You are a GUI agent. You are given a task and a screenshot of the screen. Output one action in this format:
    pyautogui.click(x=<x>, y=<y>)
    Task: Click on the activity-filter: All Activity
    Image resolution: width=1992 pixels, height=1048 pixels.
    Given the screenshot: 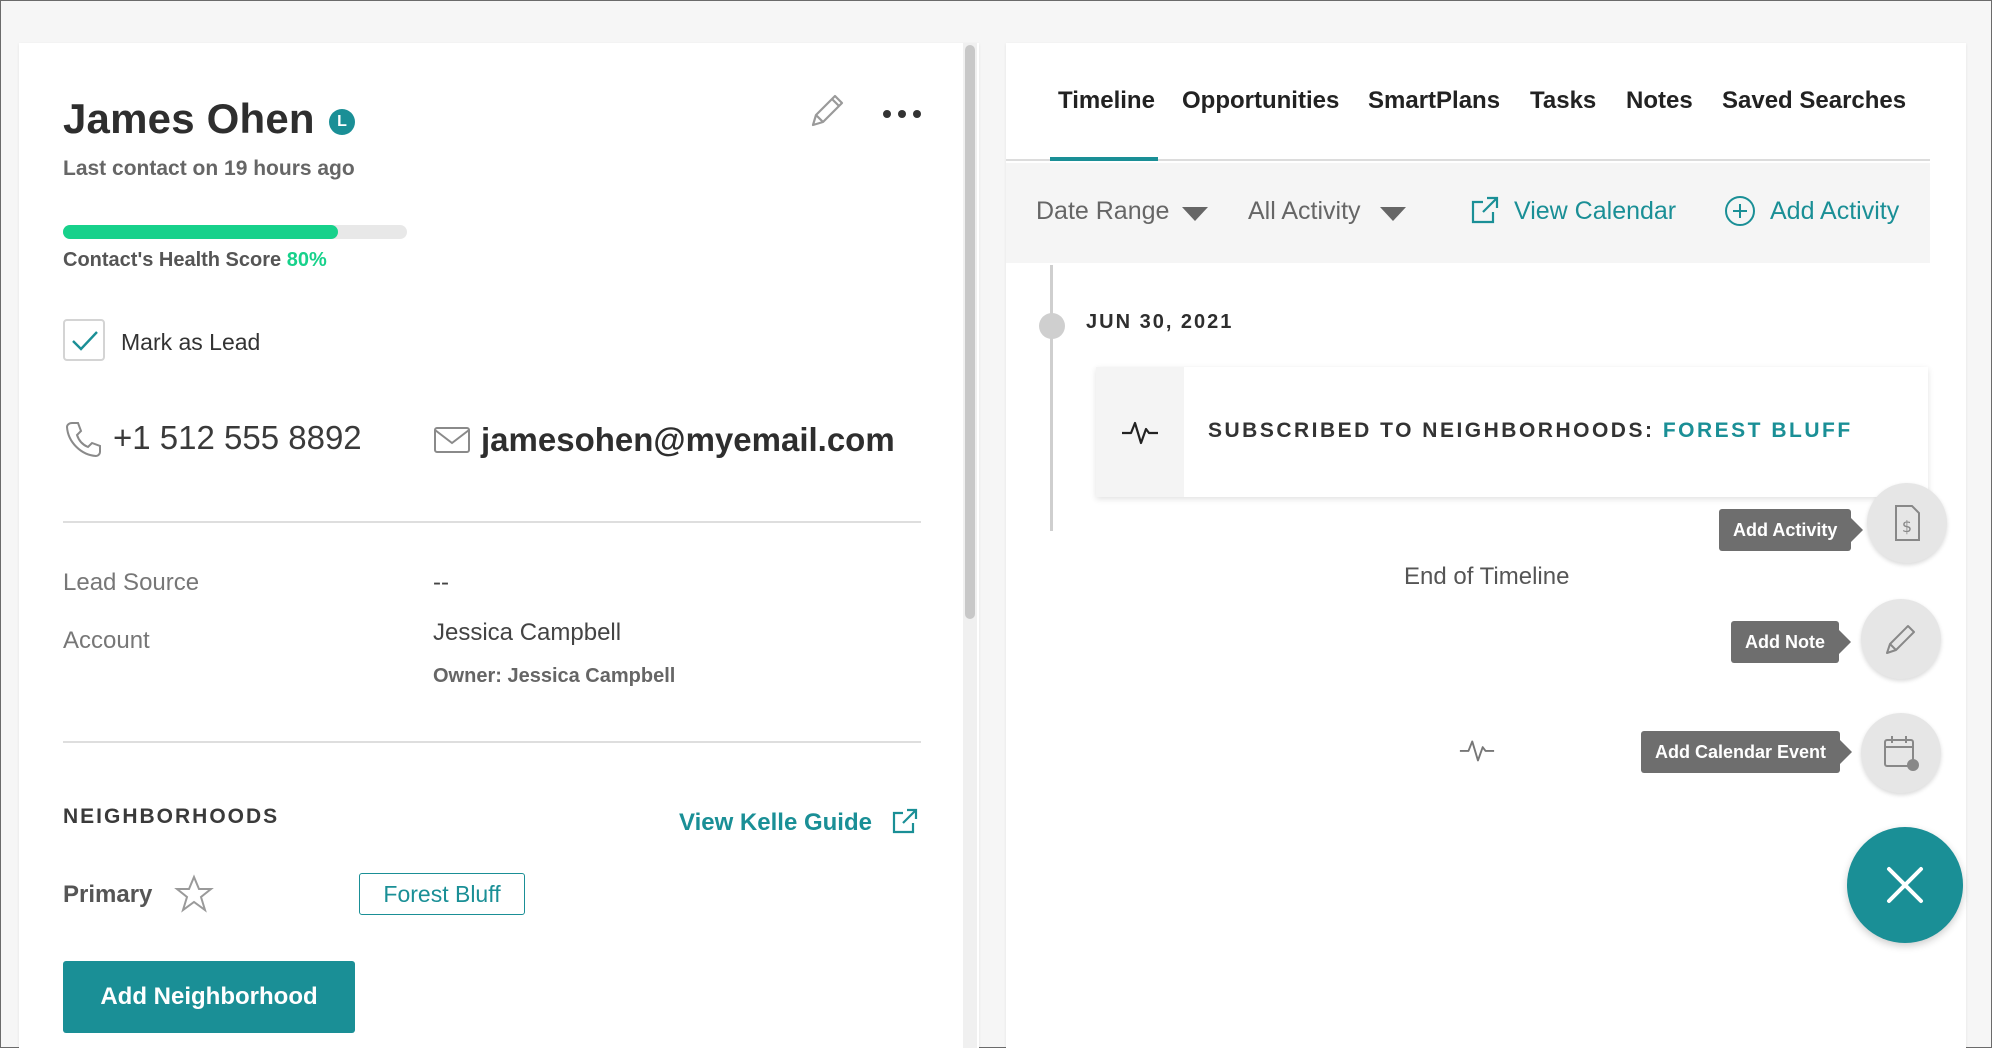 What is the action you would take?
    pyautogui.click(x=1304, y=211)
    